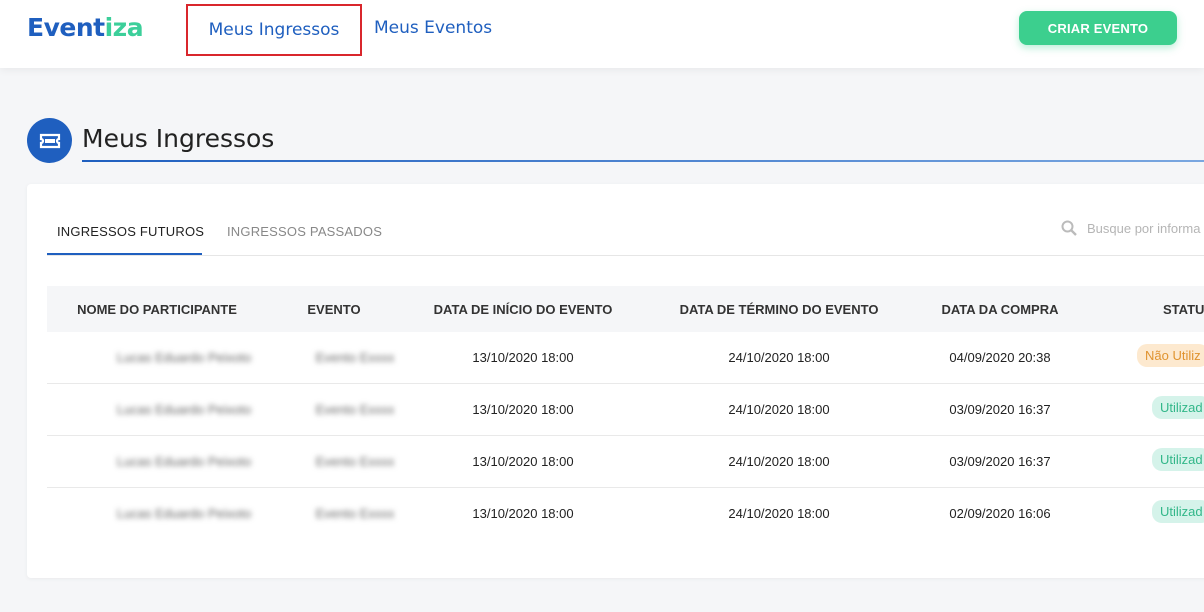 The image size is (1204, 612). What do you see at coordinates (304, 231) in the screenshot?
I see `tab-past-tickets: INGRESSOS PASSADOS` at bounding box center [304, 231].